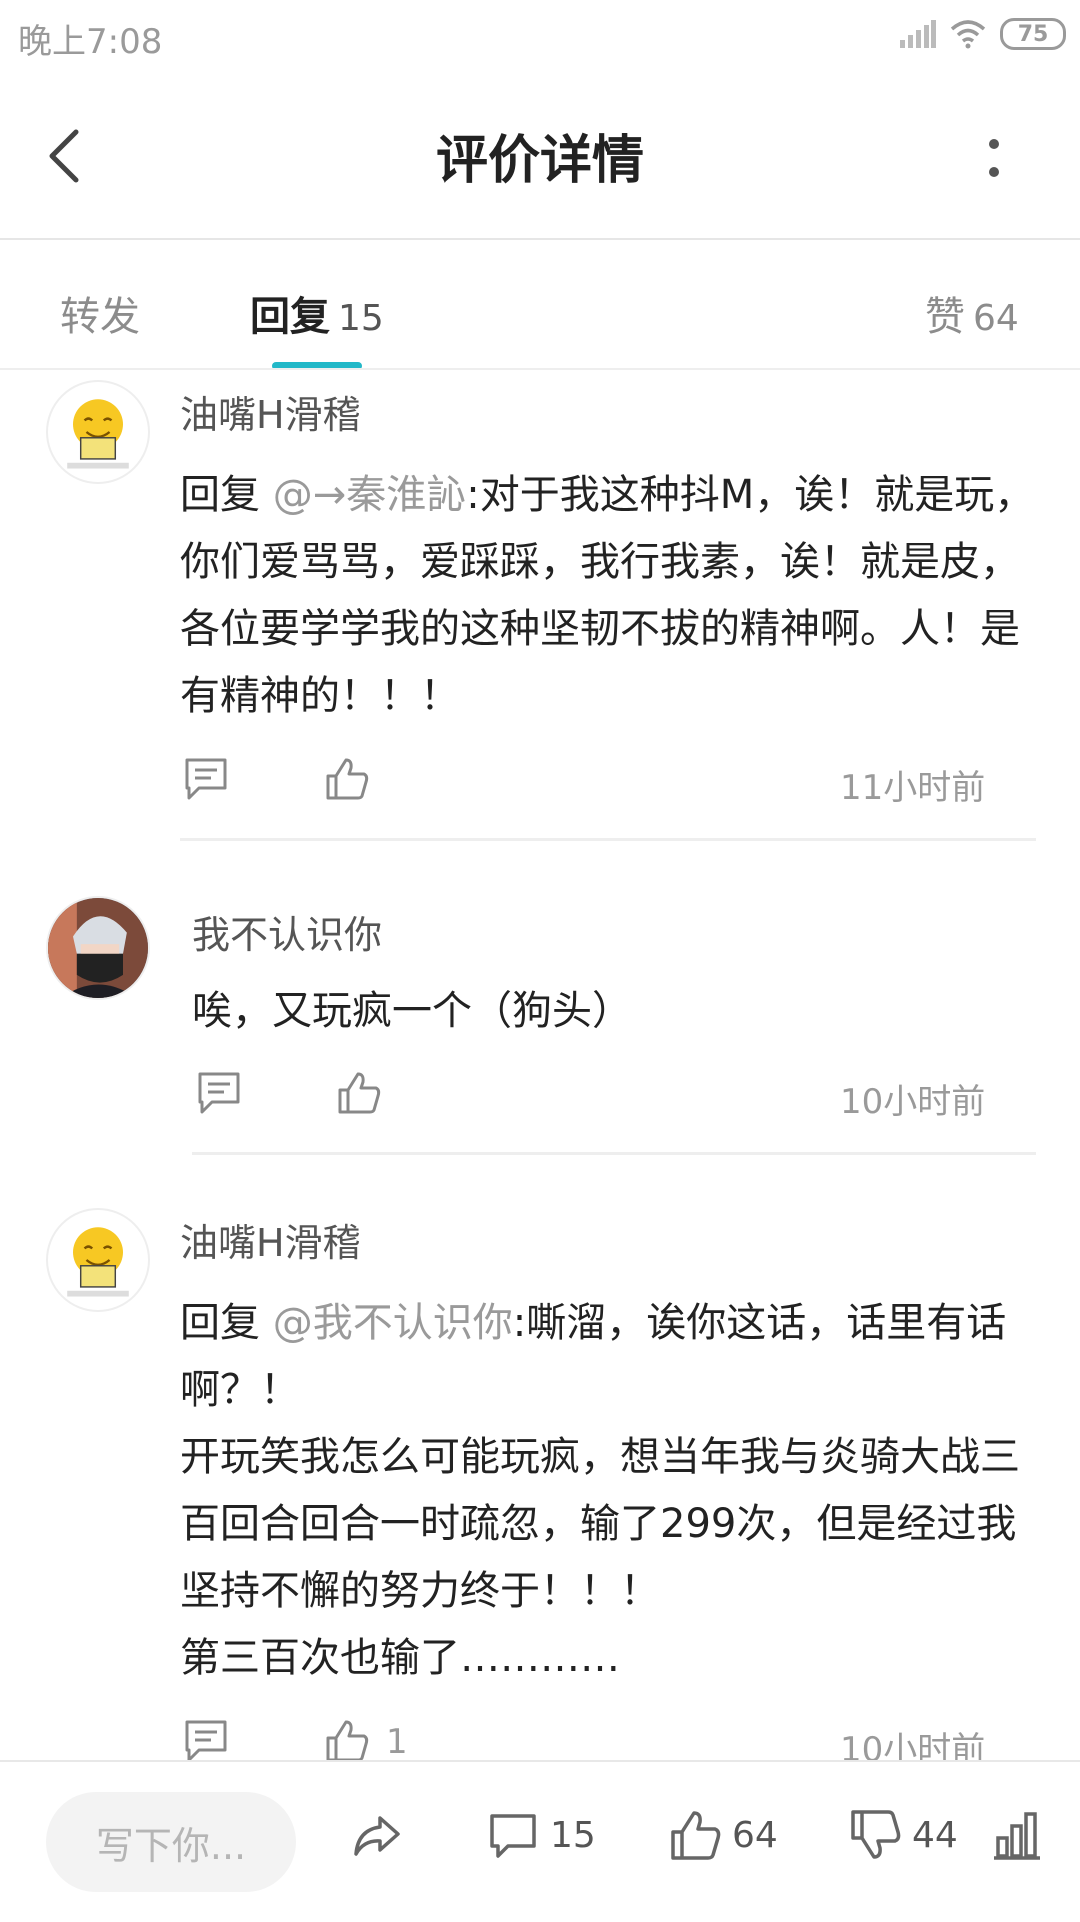 The height and width of the screenshot is (1922, 1080). What do you see at coordinates (539, 161) in the screenshot?
I see `page-title: 评价详情` at bounding box center [539, 161].